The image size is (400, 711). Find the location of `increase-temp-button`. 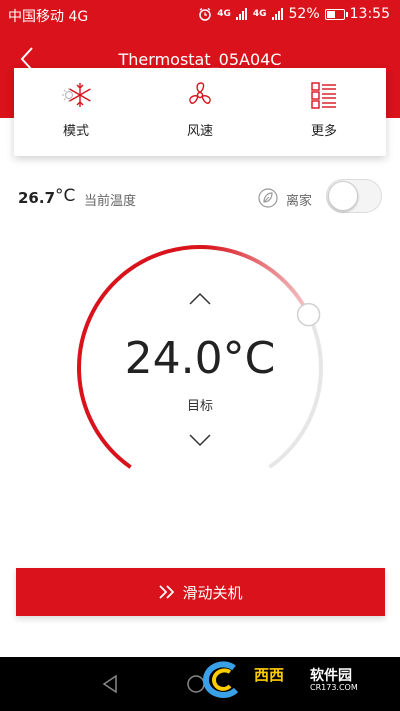

increase-temp-button is located at coordinates (200, 299).